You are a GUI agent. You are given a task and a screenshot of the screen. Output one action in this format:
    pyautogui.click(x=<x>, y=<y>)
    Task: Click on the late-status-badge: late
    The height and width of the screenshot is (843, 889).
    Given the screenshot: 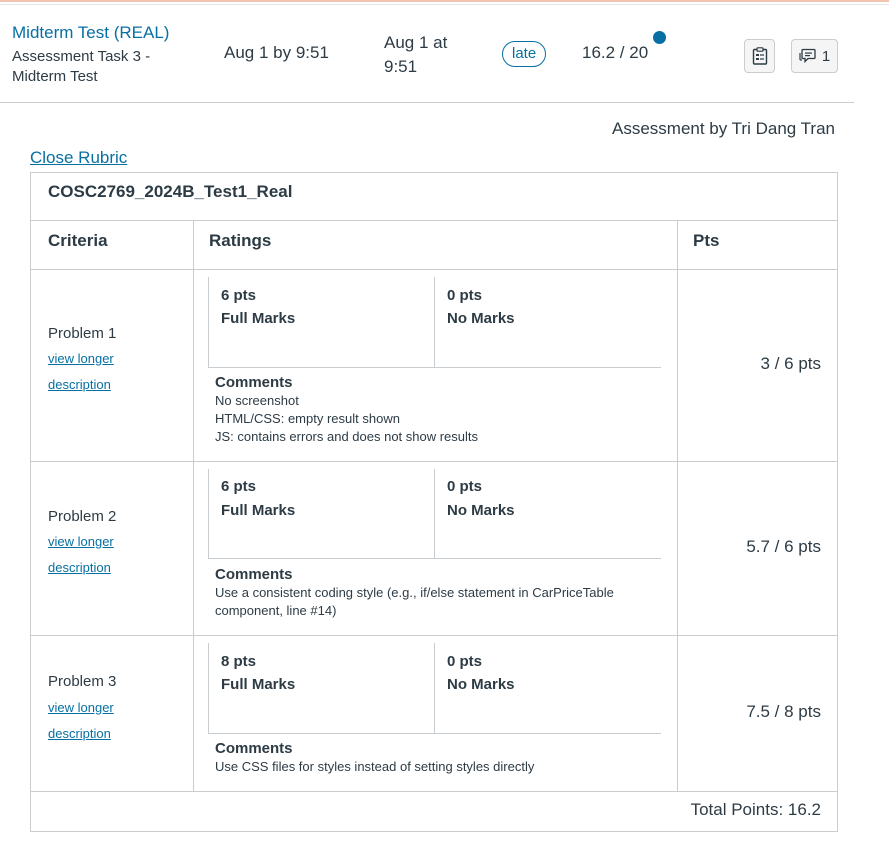 What is the action you would take?
    pyautogui.click(x=524, y=54)
    